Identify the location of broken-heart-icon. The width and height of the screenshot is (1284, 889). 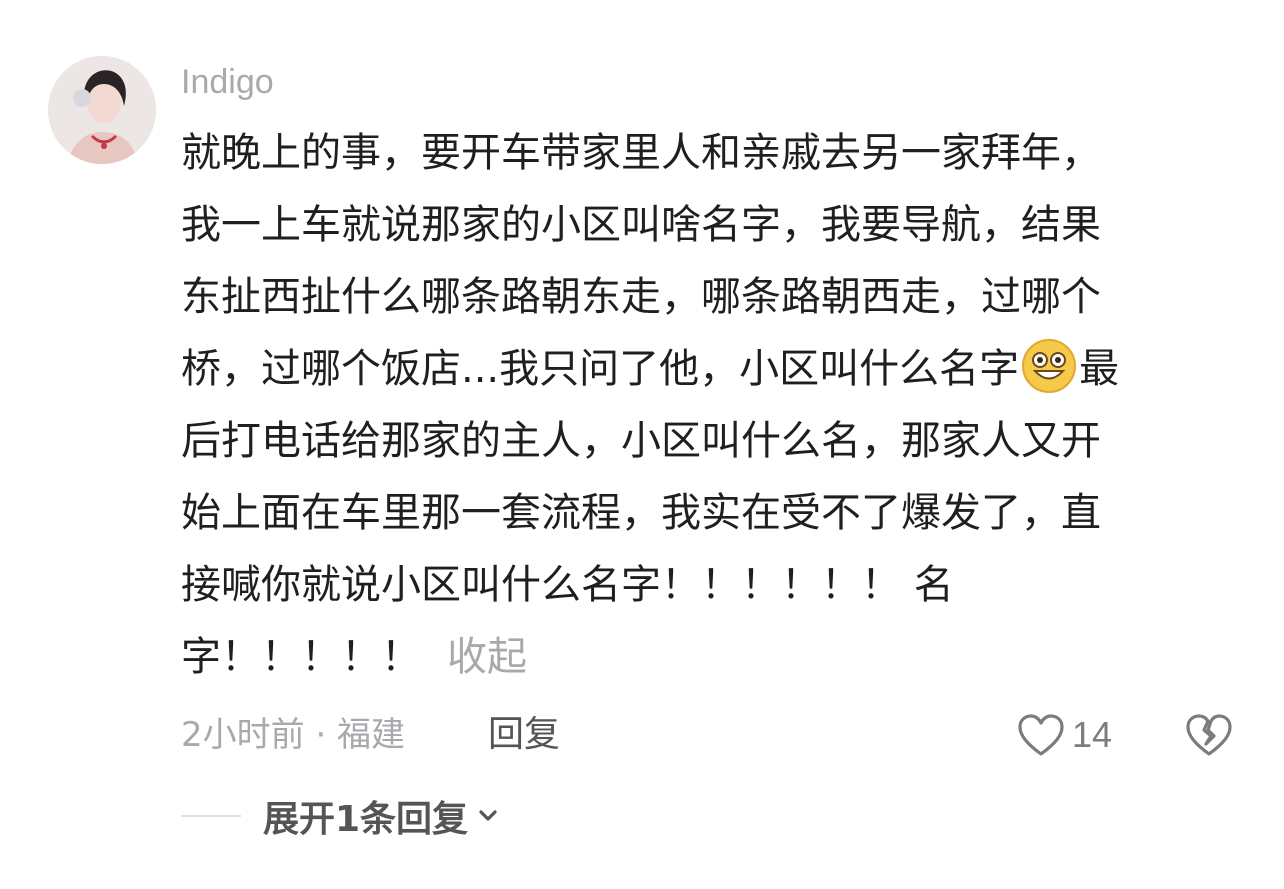
(1209, 735).